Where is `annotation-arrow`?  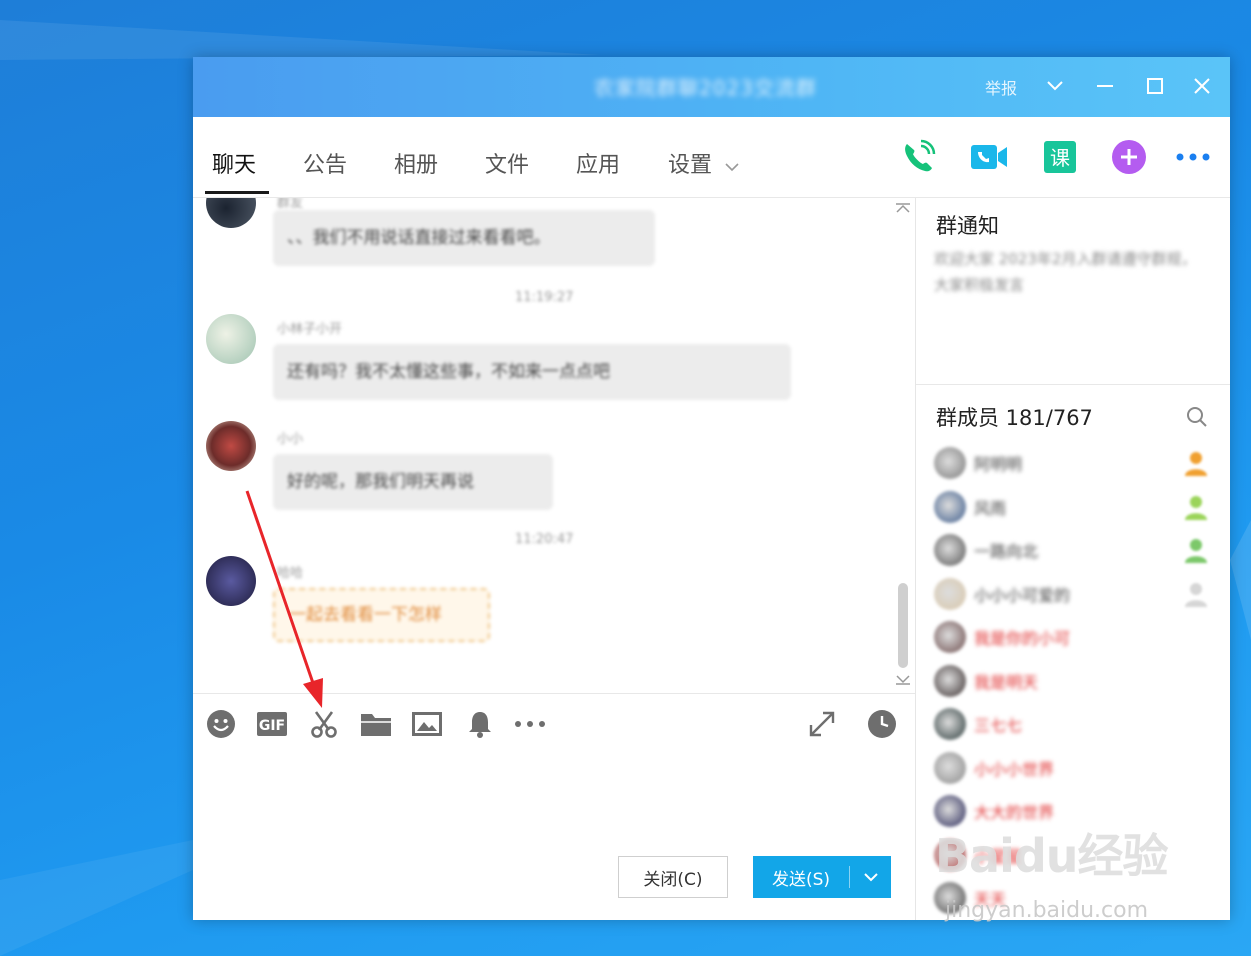 annotation-arrow is located at coordinates (284, 599).